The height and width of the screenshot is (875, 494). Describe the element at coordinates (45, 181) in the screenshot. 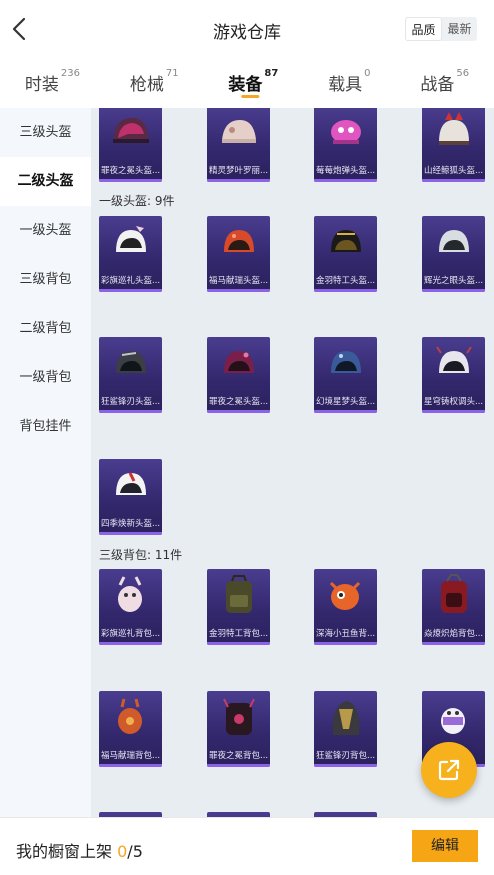

I see `sidebar-item-level2-helmet: 二级头盔` at that location.